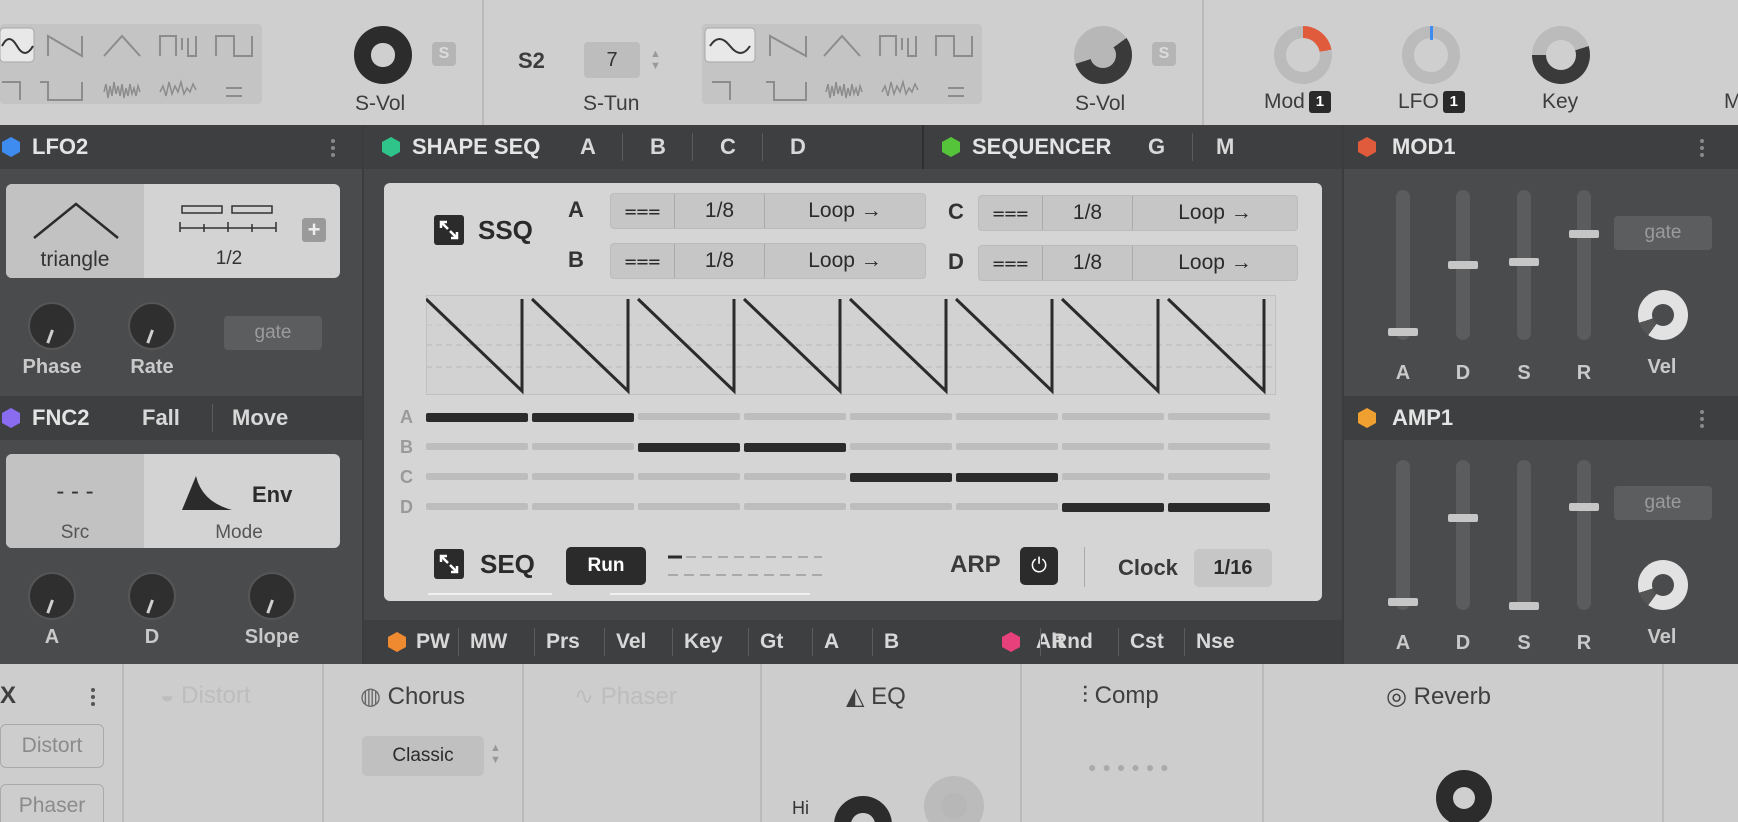 The width and height of the screenshot is (1738, 822). I want to click on sequence-lanes: ABCD, so click(850, 465).